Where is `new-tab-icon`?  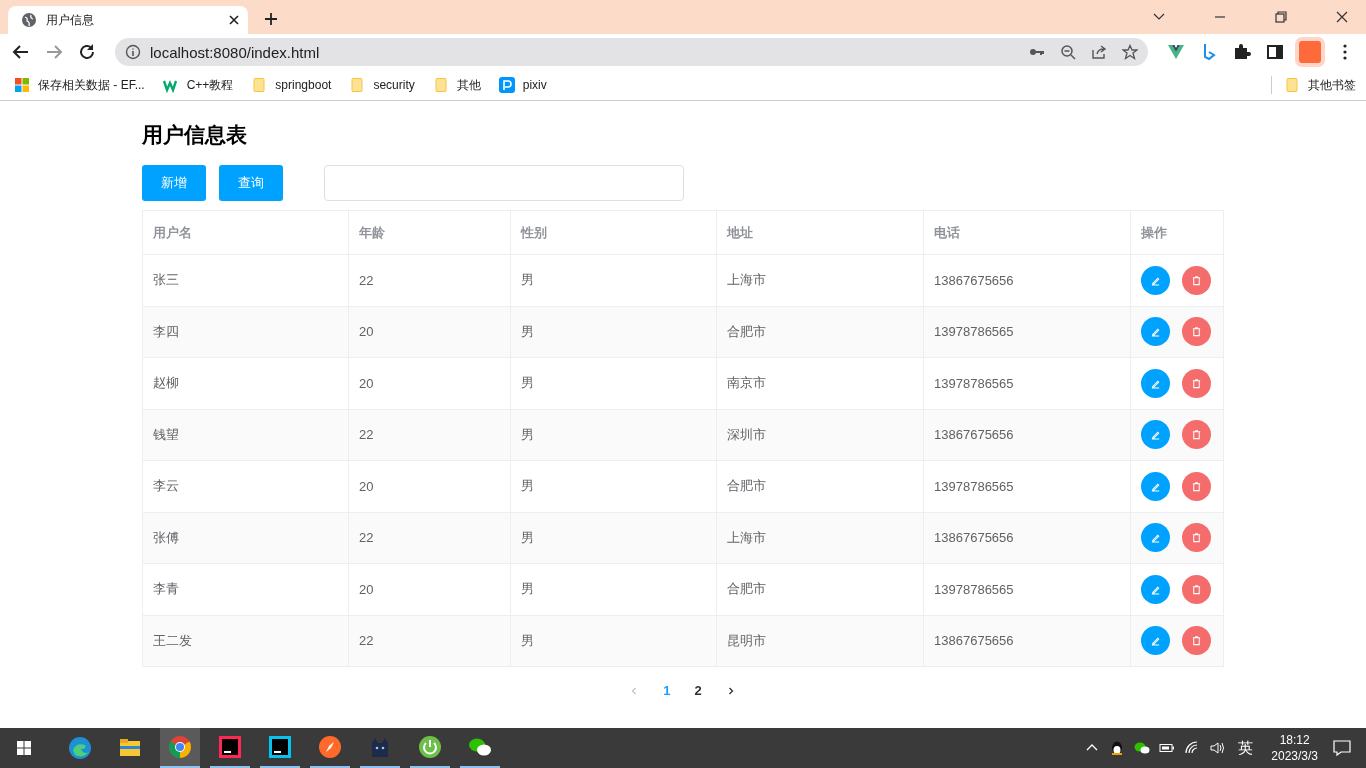 new-tab-icon is located at coordinates (271, 19).